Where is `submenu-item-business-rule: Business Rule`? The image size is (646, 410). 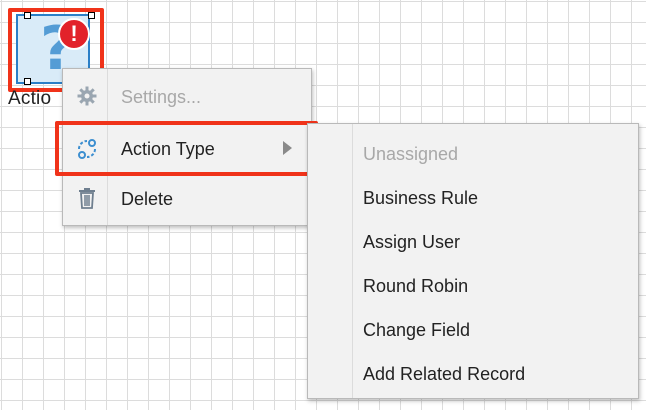 submenu-item-business-rule: Business Rule is located at coordinates (473, 198).